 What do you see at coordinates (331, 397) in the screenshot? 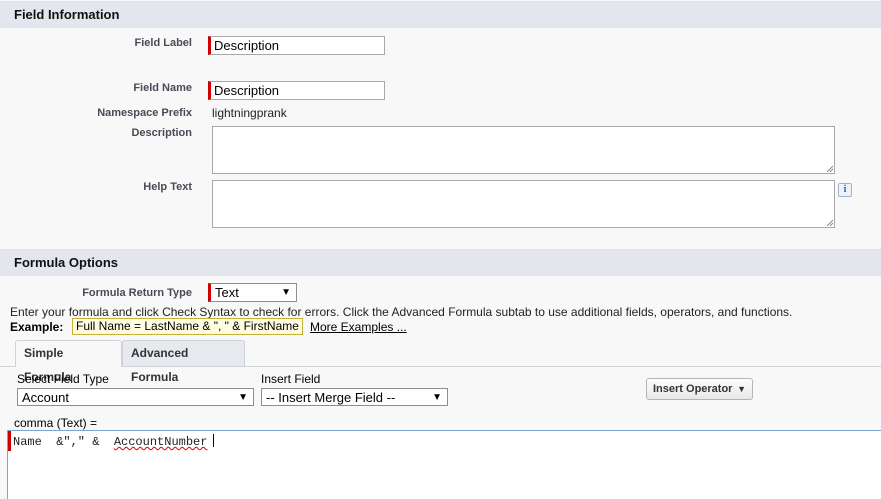
I see `insert-field-value: -- Insert Merge Field --` at bounding box center [331, 397].